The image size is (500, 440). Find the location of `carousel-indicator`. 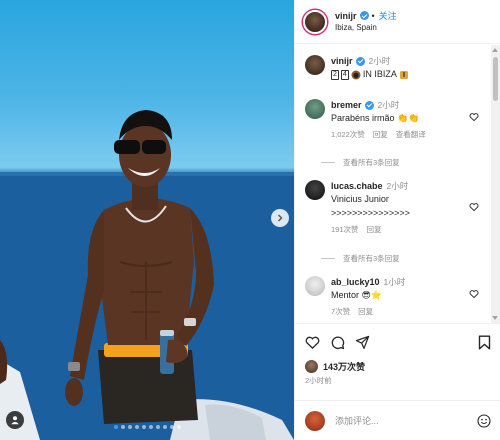

carousel-indicator is located at coordinates (147, 427).